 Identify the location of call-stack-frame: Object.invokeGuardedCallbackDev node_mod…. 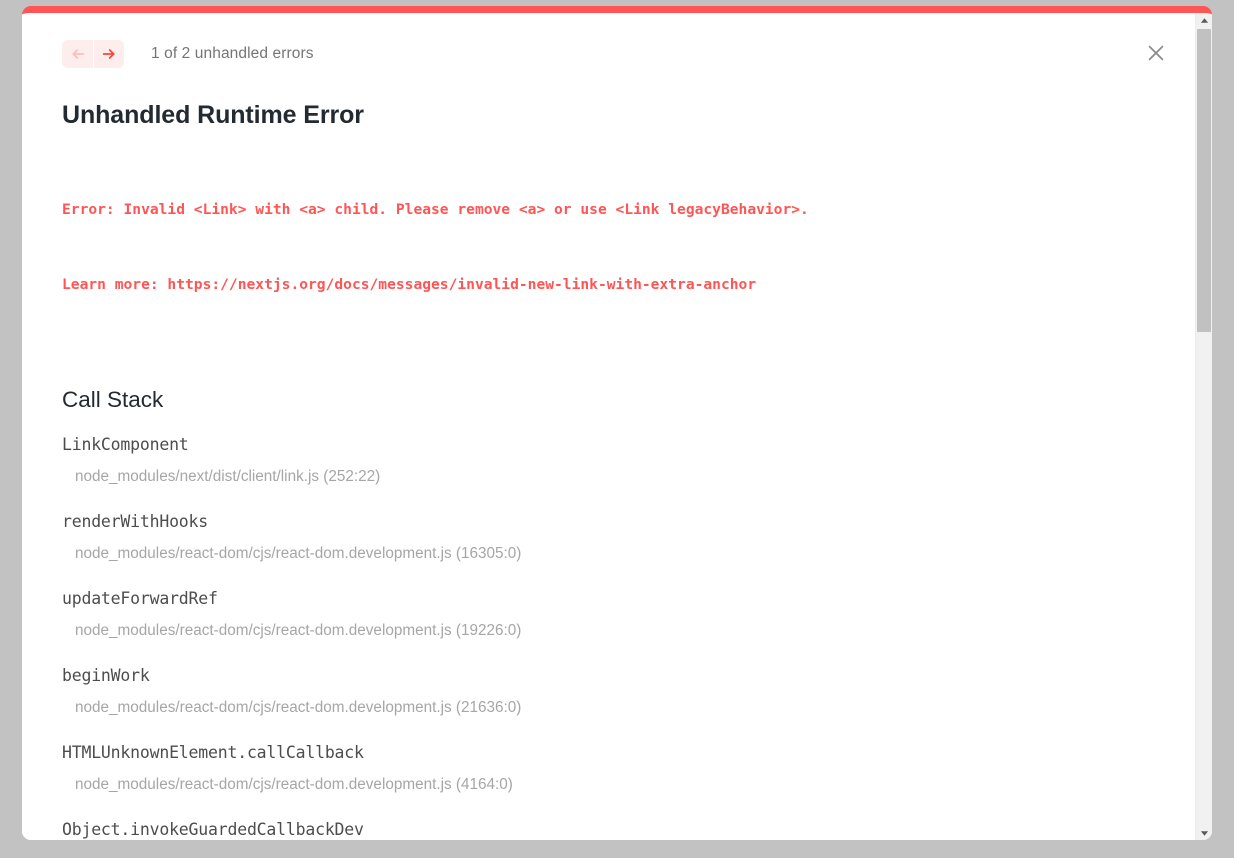
(608, 830).